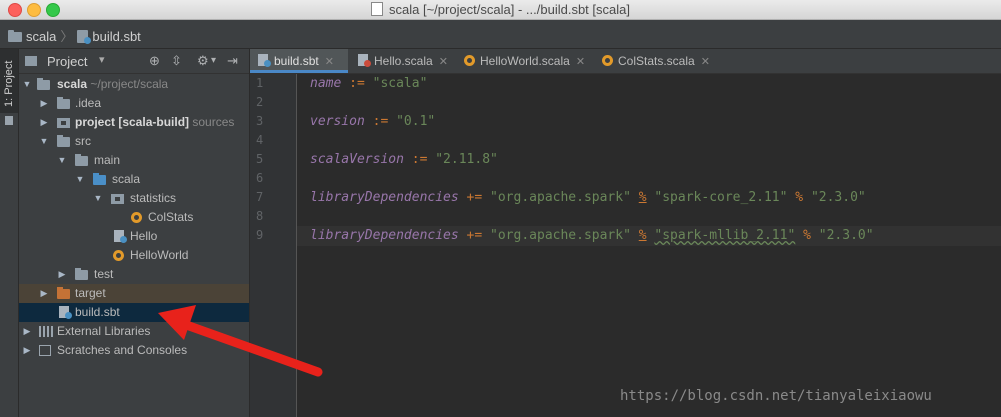 The height and width of the screenshot is (417, 1001). I want to click on red-arrow-annotation, so click(240, 341).